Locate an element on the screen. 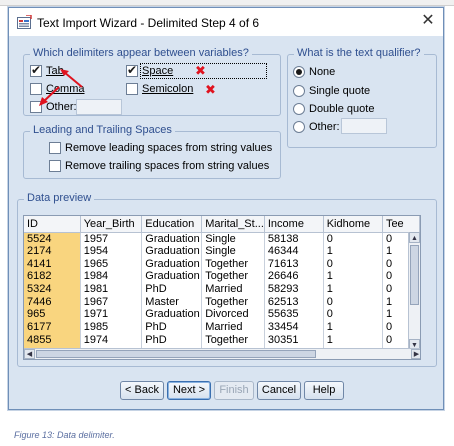 The image size is (454, 446). qualifier-none-radio: None is located at coordinates (314, 72).